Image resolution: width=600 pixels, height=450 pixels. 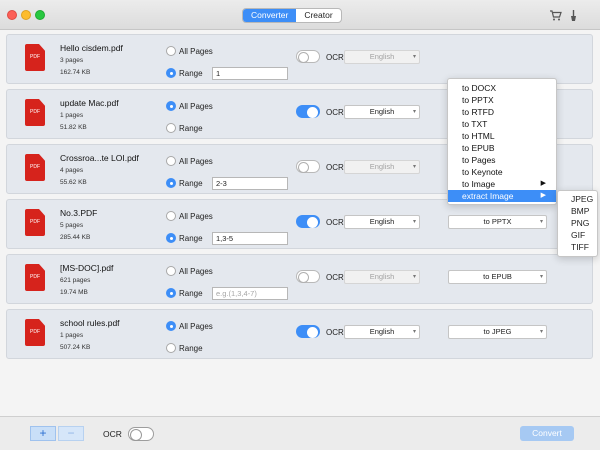 I want to click on format-value: to JPEG, so click(x=497, y=331).